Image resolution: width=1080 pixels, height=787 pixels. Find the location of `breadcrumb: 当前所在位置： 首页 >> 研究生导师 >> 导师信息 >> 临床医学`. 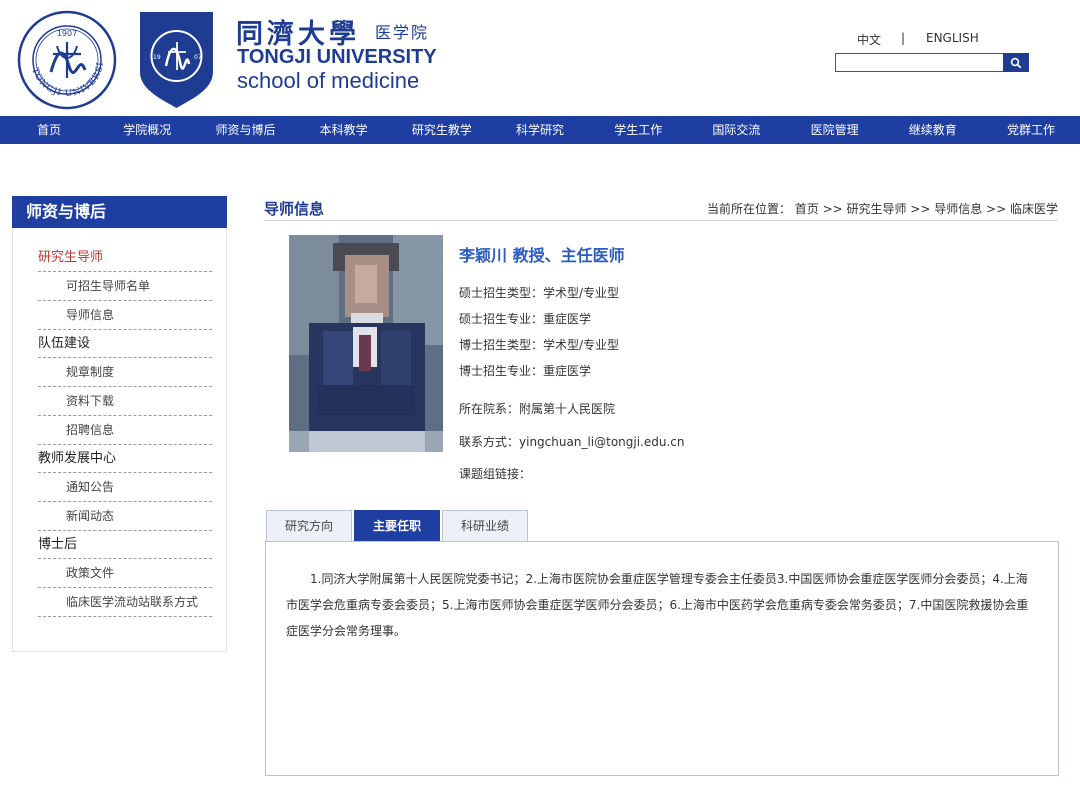

breadcrumb: 当前所在位置： 首页 >> 研究生导师 >> 导师信息 >> 临床医学 is located at coordinates (882, 209).